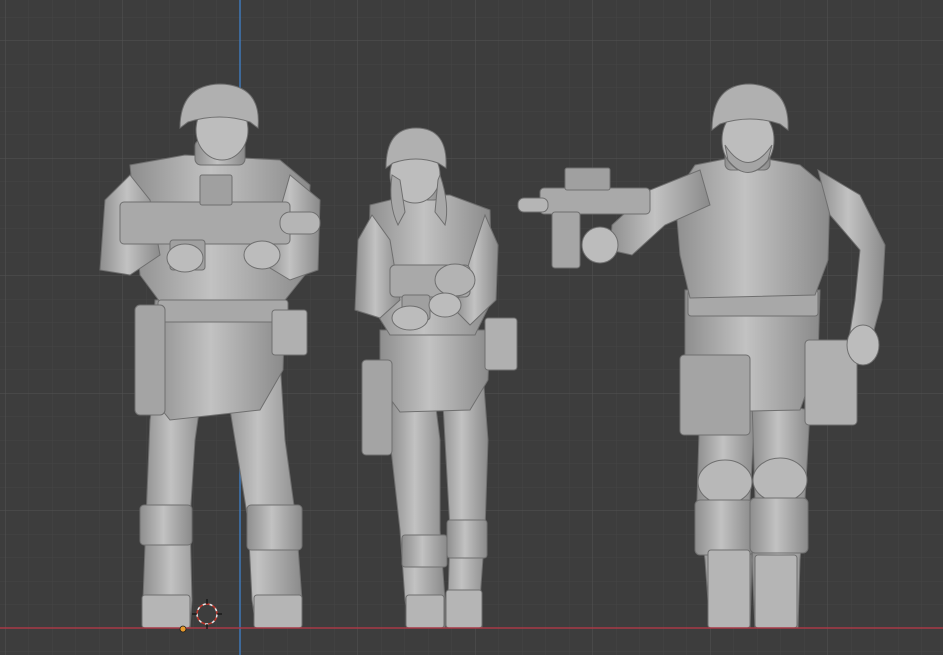 The height and width of the screenshot is (655, 943). I want to click on origin-point-icon, so click(183, 629).